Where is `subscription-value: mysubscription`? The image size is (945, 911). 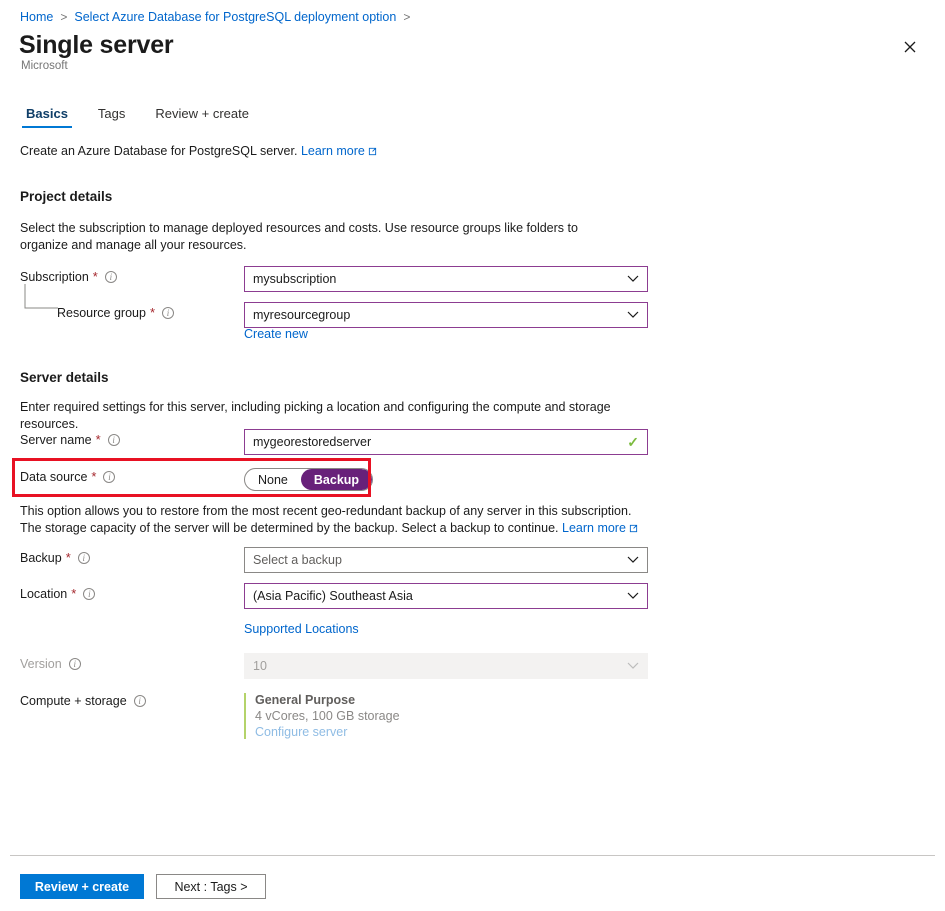
subscription-value: mysubscription is located at coordinates (295, 279).